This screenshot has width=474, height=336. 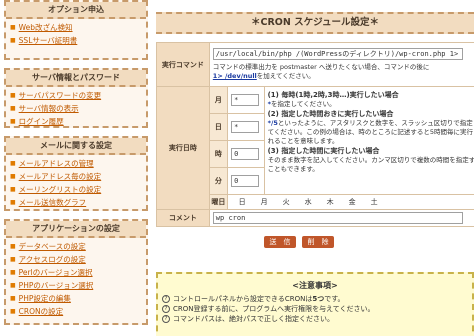 I want to click on weekday-cell: 日 月 火 水 木 金 土, so click(x=350, y=202).